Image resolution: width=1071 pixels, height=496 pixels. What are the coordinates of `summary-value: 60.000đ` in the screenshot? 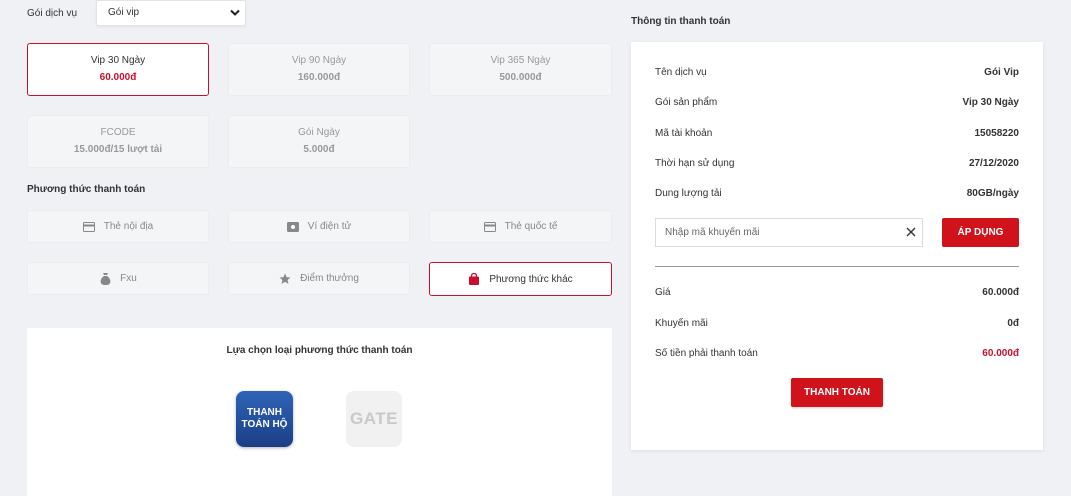 It's located at (1000, 292).